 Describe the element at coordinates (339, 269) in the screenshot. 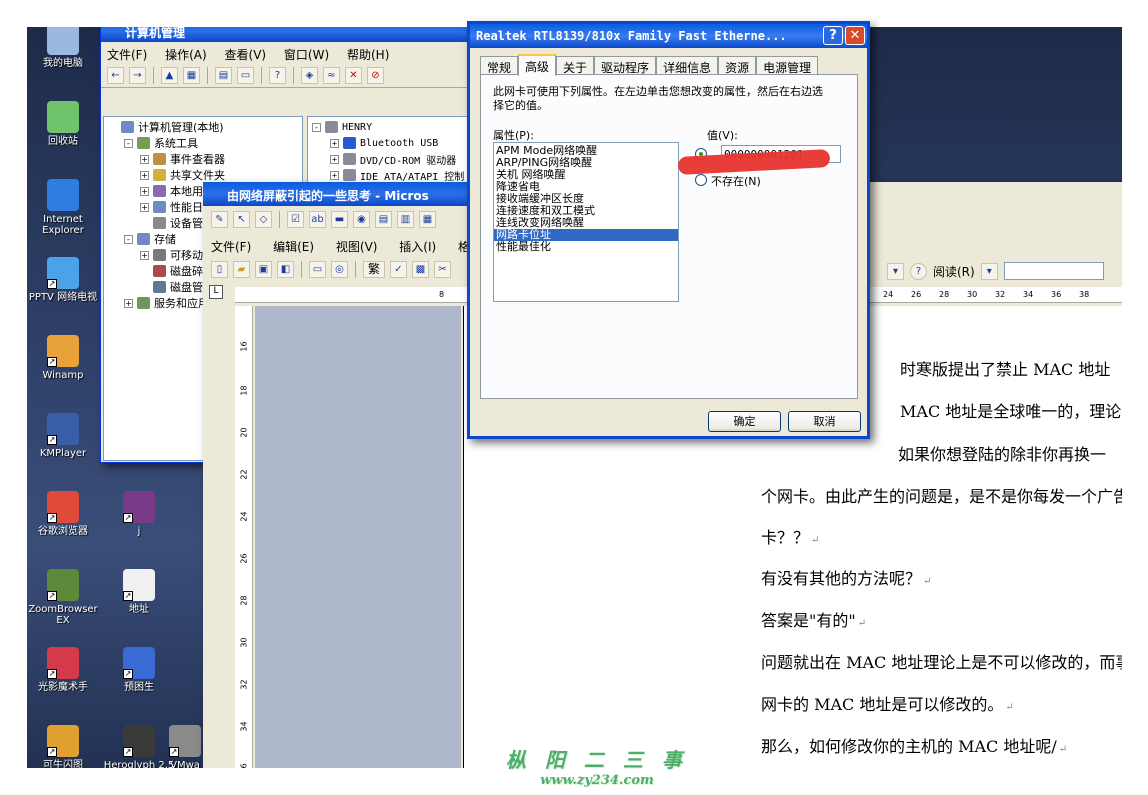

I see `print-preview-icon: ◎` at that location.